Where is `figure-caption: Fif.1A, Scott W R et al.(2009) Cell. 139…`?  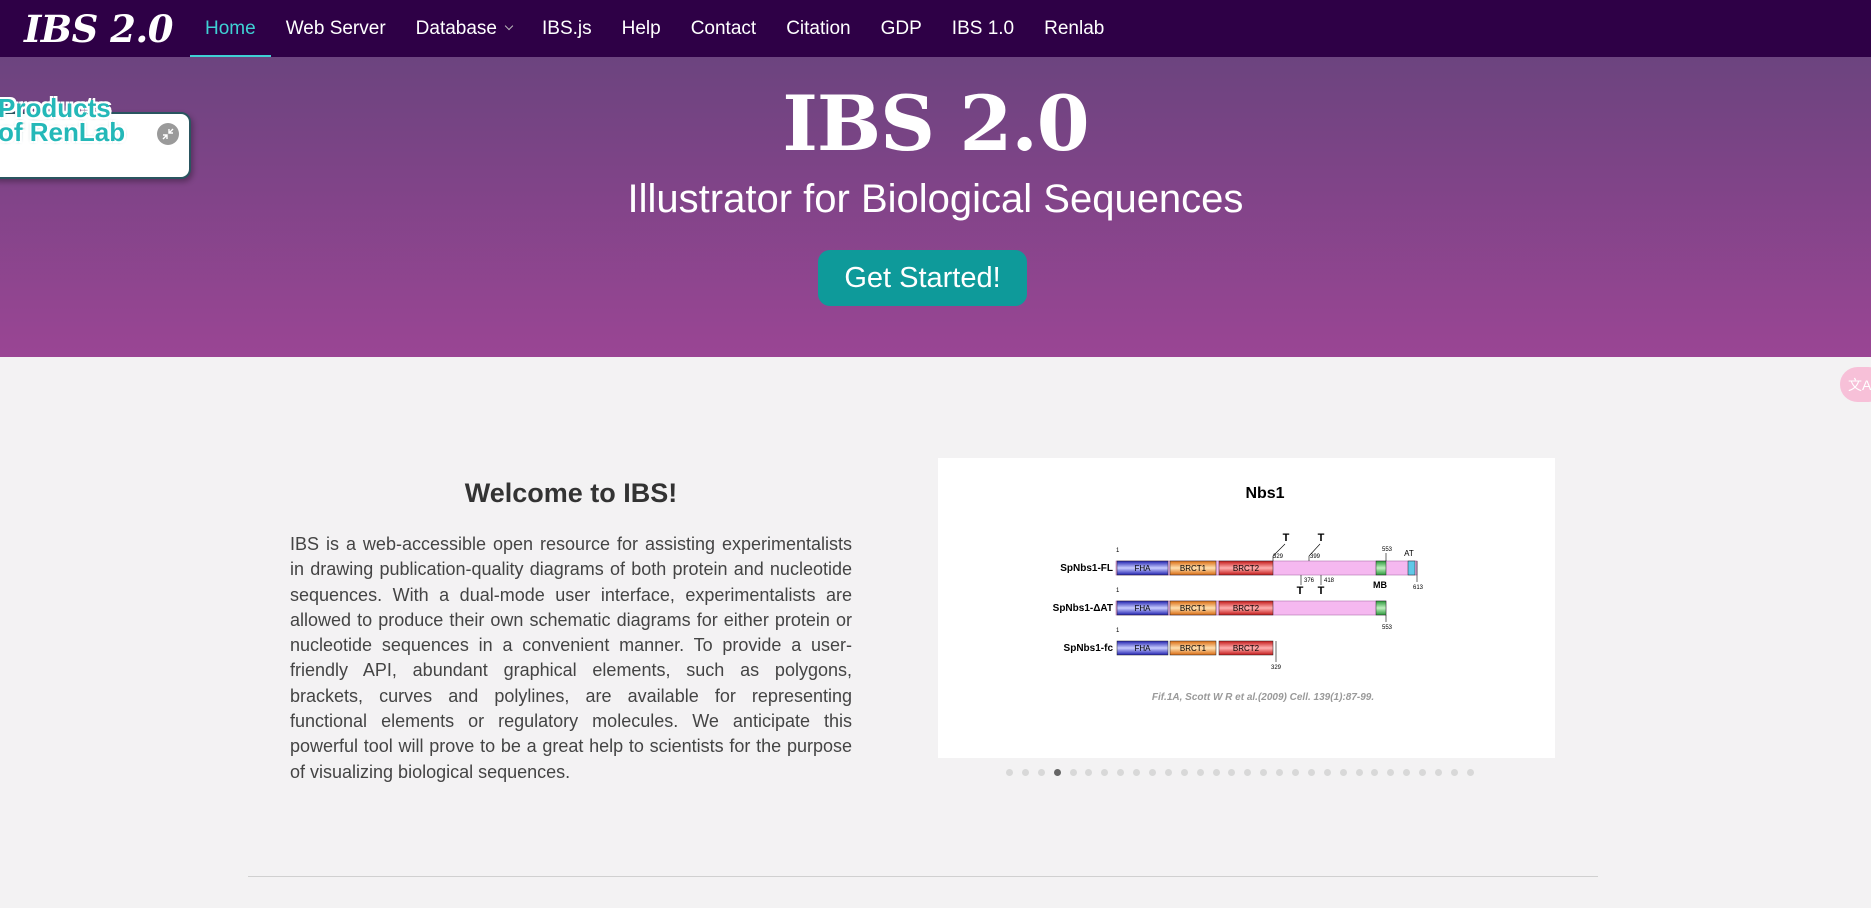 figure-caption: Fif.1A, Scott W R et al.(2009) Cell. 139… is located at coordinates (1263, 697).